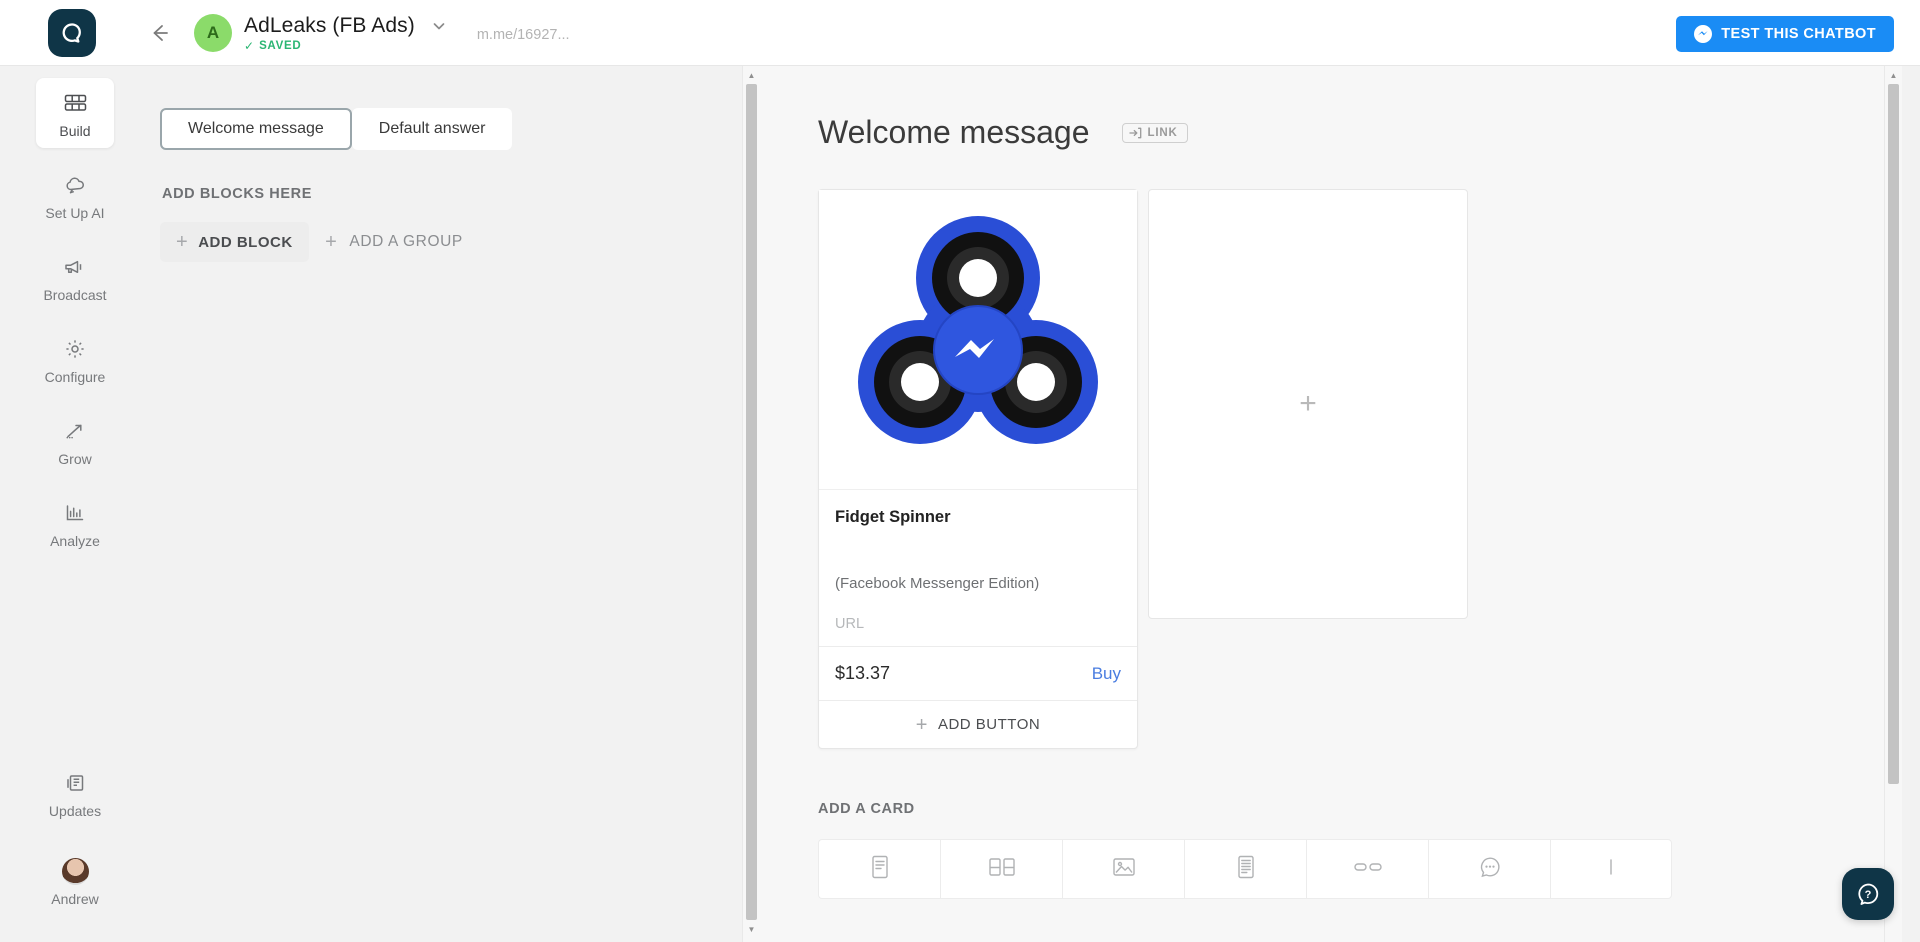 The image size is (1920, 942). I want to click on test-chatbot-button: TEST THIS CHATBOT, so click(1785, 34).